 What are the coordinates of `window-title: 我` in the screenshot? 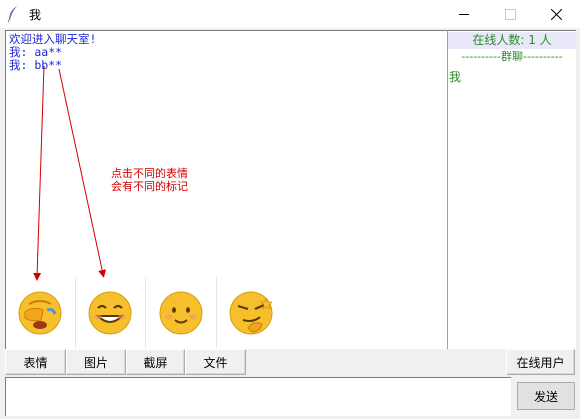 It's located at (35, 15).